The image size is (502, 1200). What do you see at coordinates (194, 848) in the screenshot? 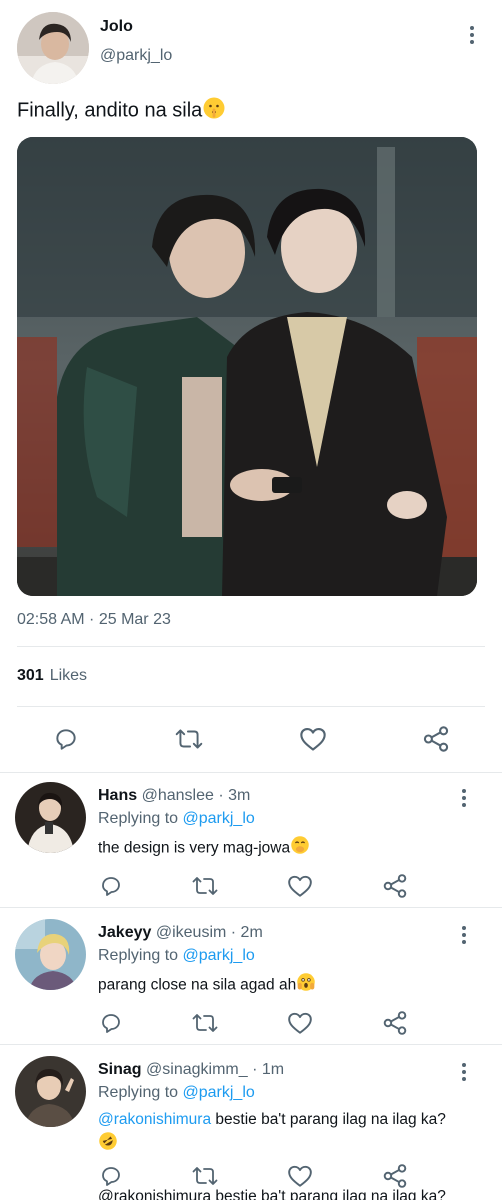
I see `reply-text-content: the design is very mag-jowa` at bounding box center [194, 848].